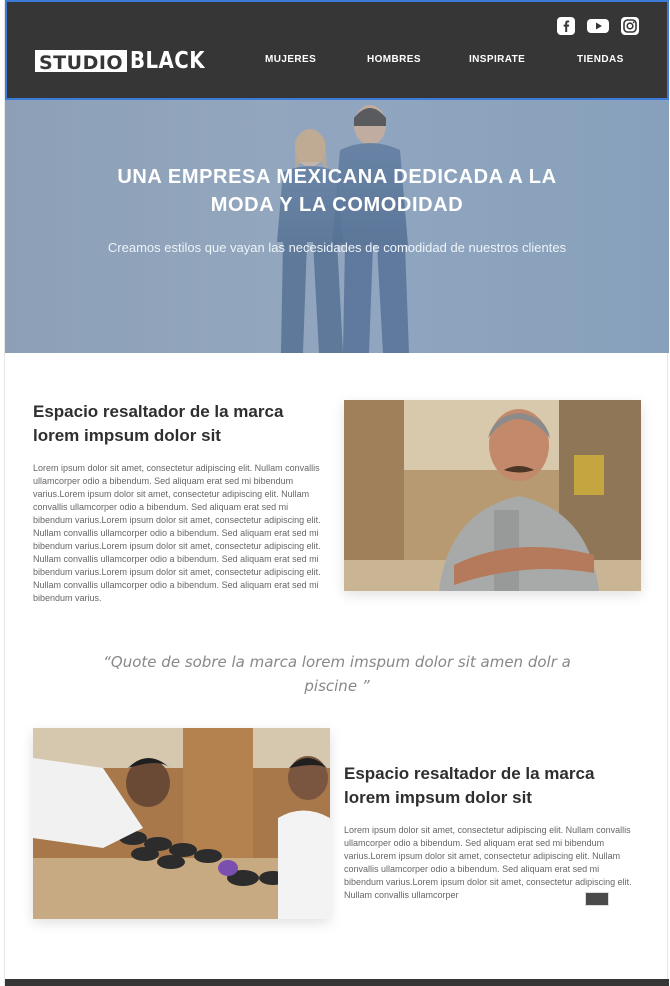 The height and width of the screenshot is (986, 670). Describe the element at coordinates (497, 59) in the screenshot. I see `nav-item-inspirate: INSPIRATE` at that location.